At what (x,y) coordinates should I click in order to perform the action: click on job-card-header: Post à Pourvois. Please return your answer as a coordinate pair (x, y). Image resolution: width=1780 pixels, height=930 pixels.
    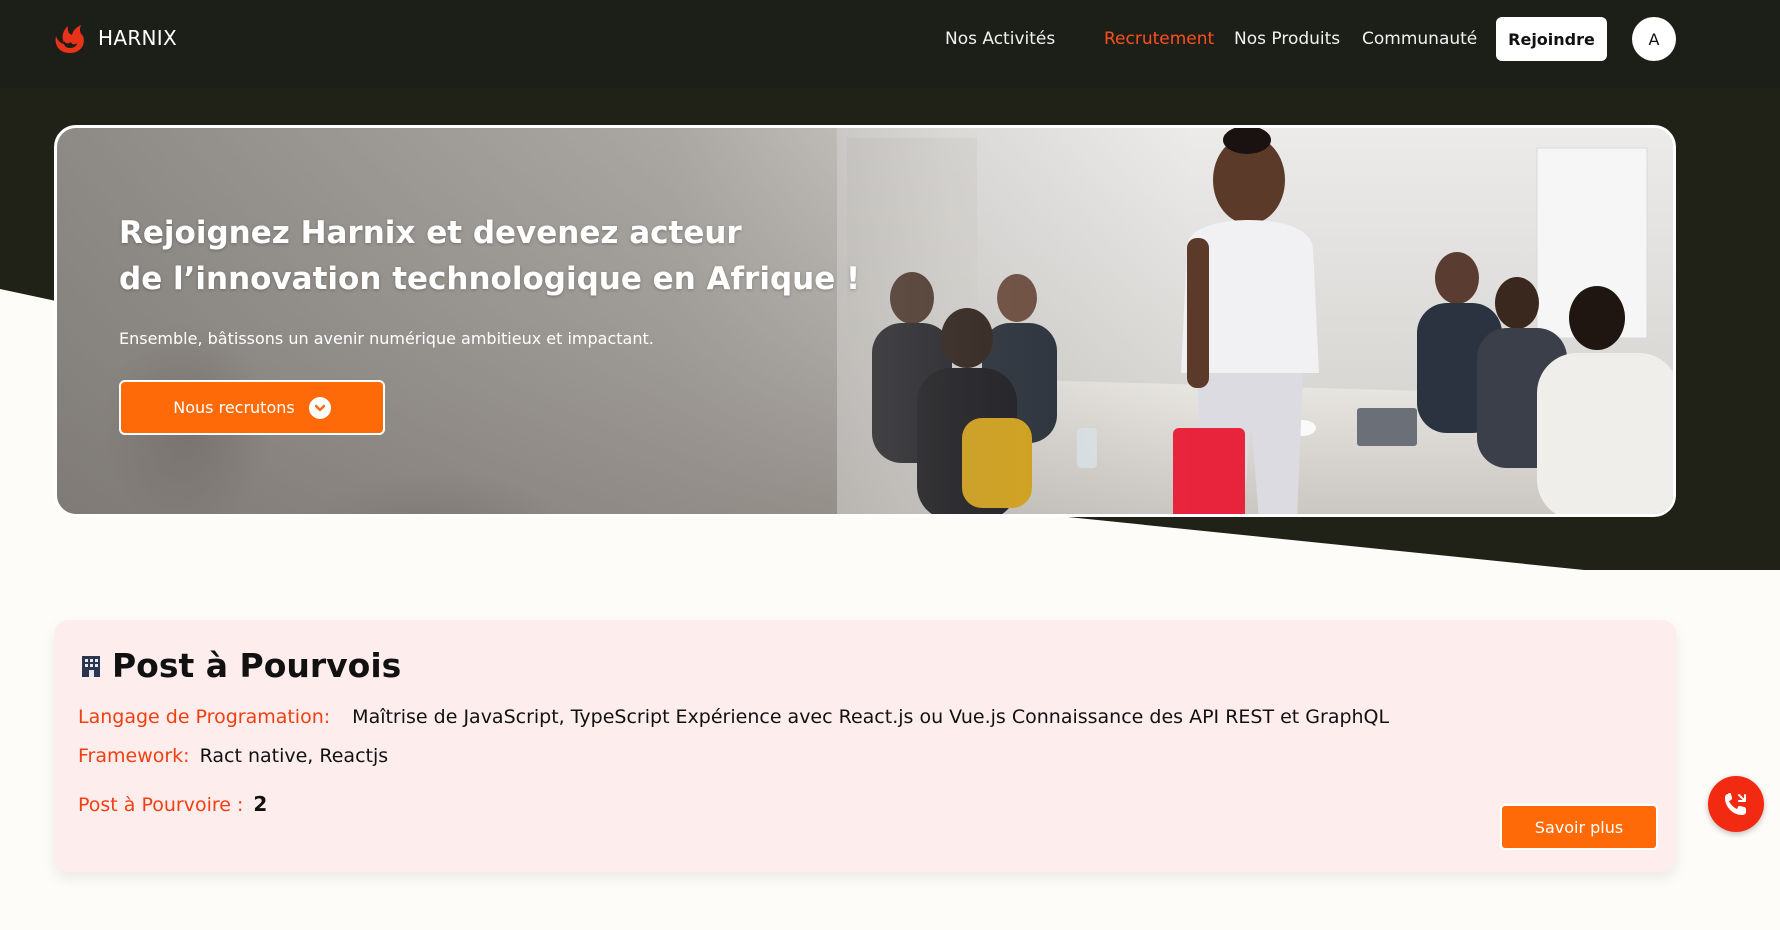
    Looking at the image, I should click on (239, 665).